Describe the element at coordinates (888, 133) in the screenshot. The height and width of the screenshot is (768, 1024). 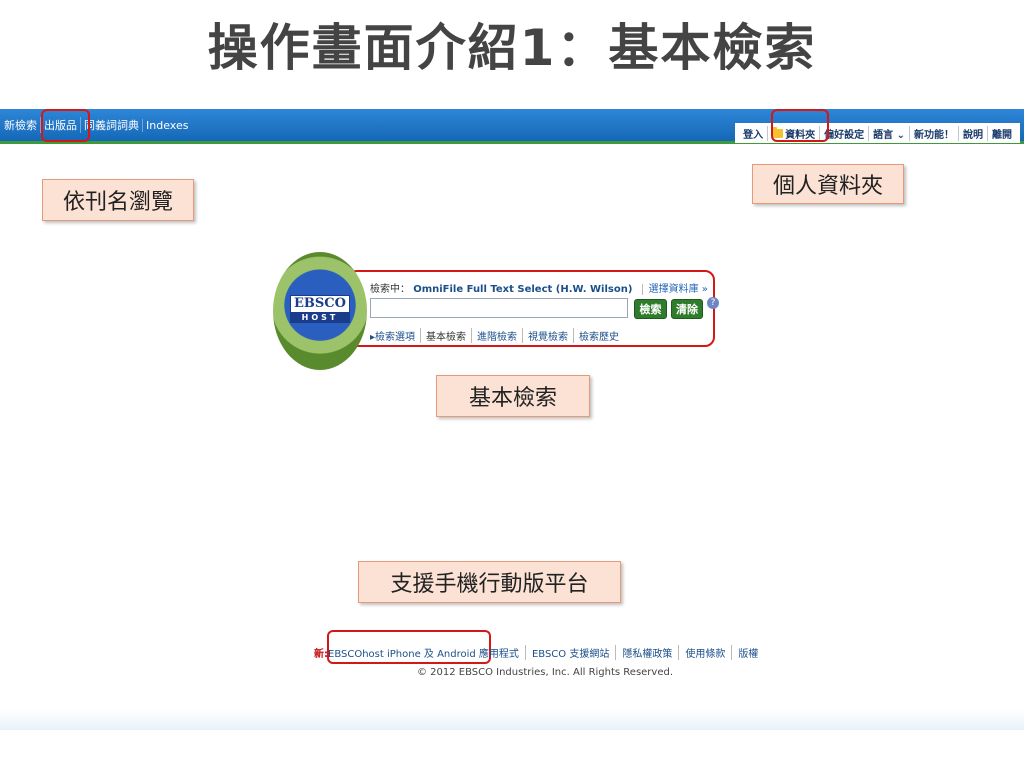
I see `nav-language: 語言 ⌄` at that location.